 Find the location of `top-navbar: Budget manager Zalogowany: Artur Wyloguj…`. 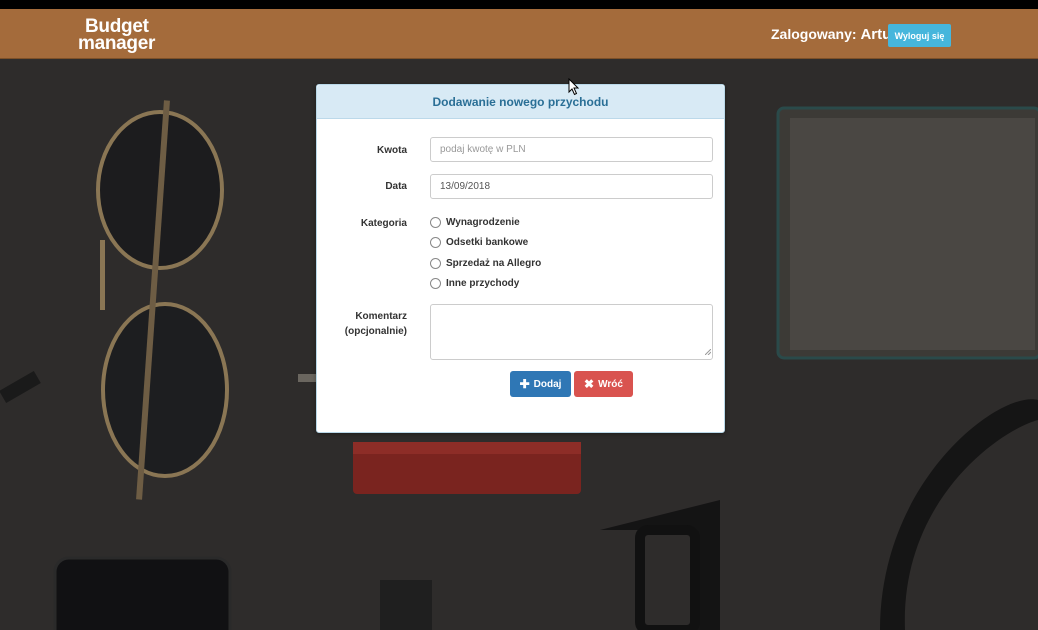

top-navbar: Budget manager Zalogowany: Artur Wyloguj… is located at coordinates (519, 34).